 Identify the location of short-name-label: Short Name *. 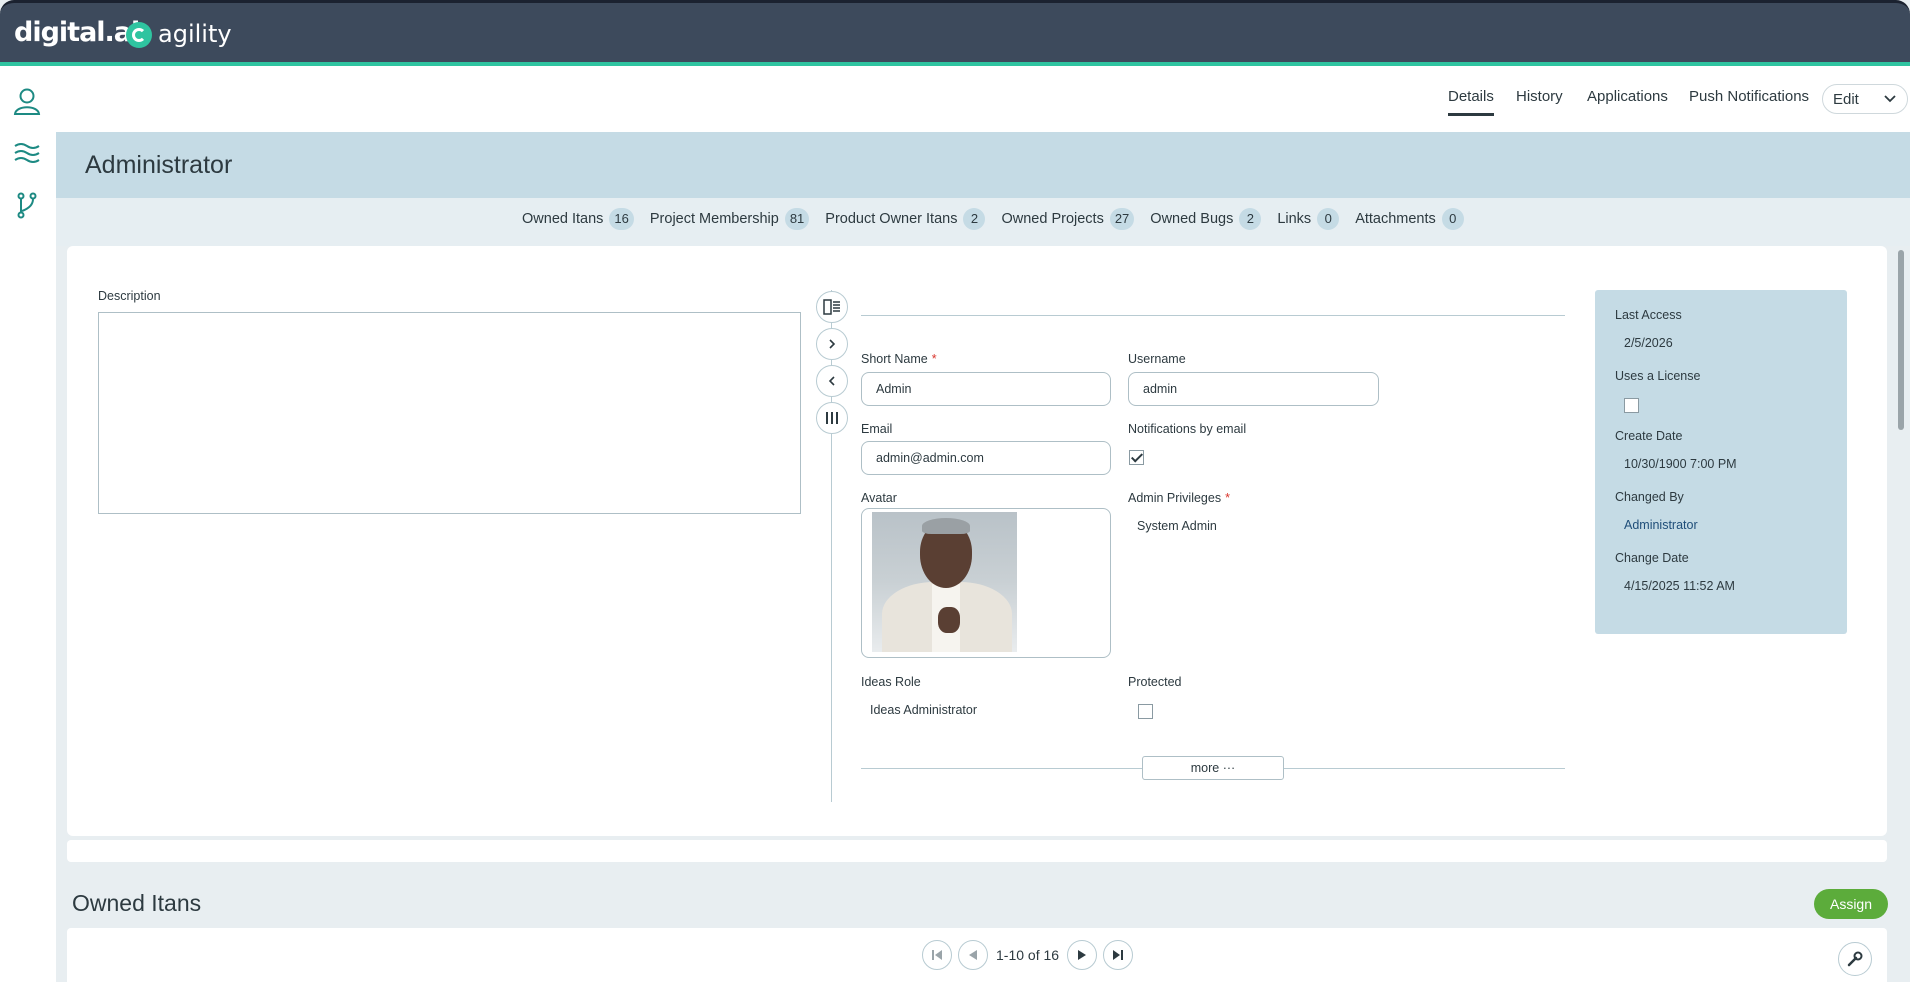
(899, 359).